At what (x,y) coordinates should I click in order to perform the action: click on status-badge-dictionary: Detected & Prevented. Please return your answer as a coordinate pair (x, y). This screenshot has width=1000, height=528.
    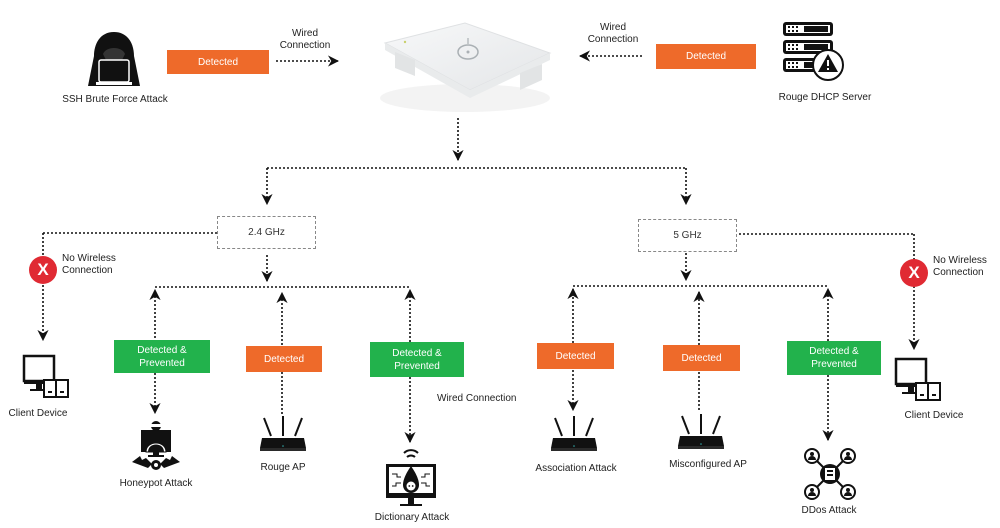
    Looking at the image, I should click on (417, 359).